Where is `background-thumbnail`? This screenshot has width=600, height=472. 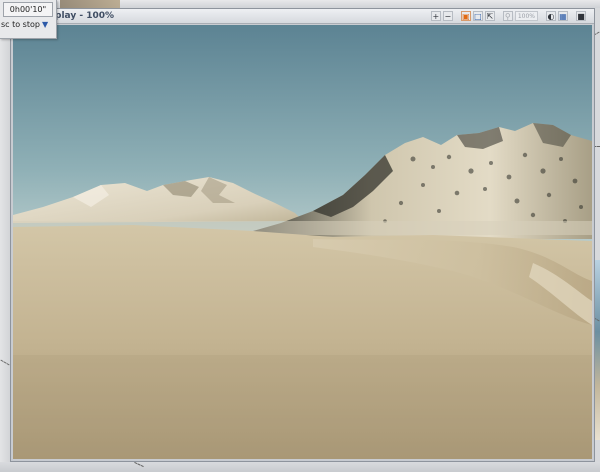 background-thumbnail is located at coordinates (90, 4).